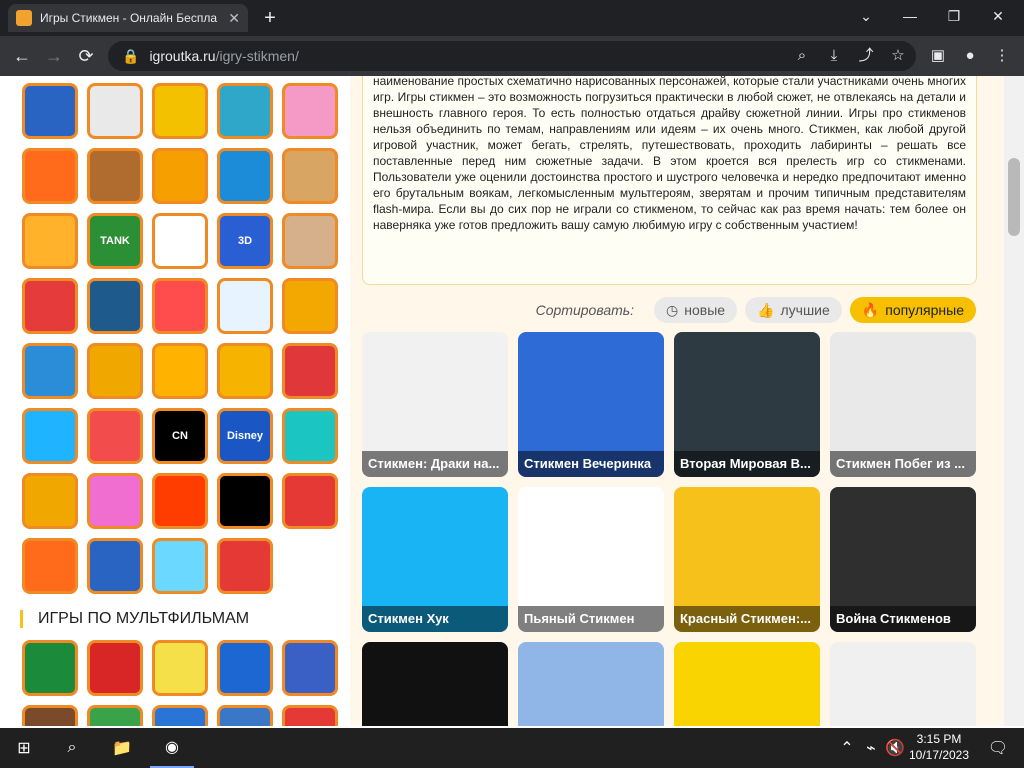 Image resolution: width=1024 pixels, height=768 pixels. What do you see at coordinates (270, 18) in the screenshot?
I see `new-tab-button: +` at bounding box center [270, 18].